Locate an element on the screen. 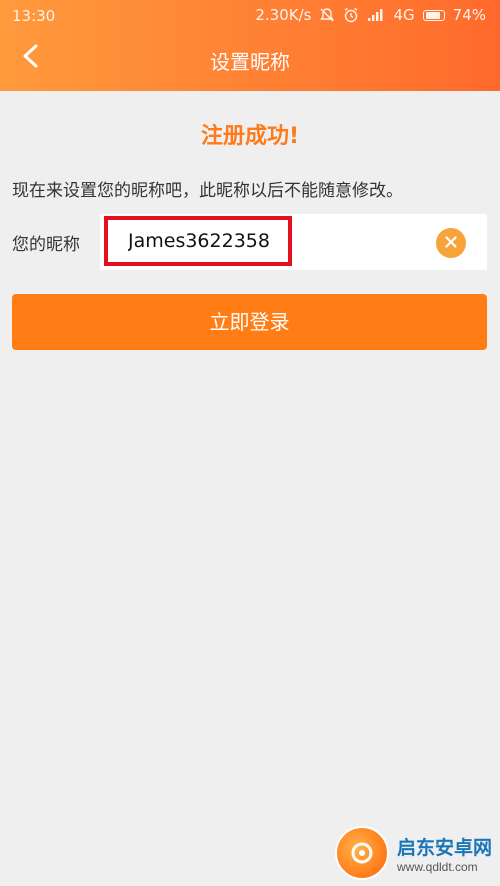 The height and width of the screenshot is (886, 500). battery-level: 74% is located at coordinates (469, 15).